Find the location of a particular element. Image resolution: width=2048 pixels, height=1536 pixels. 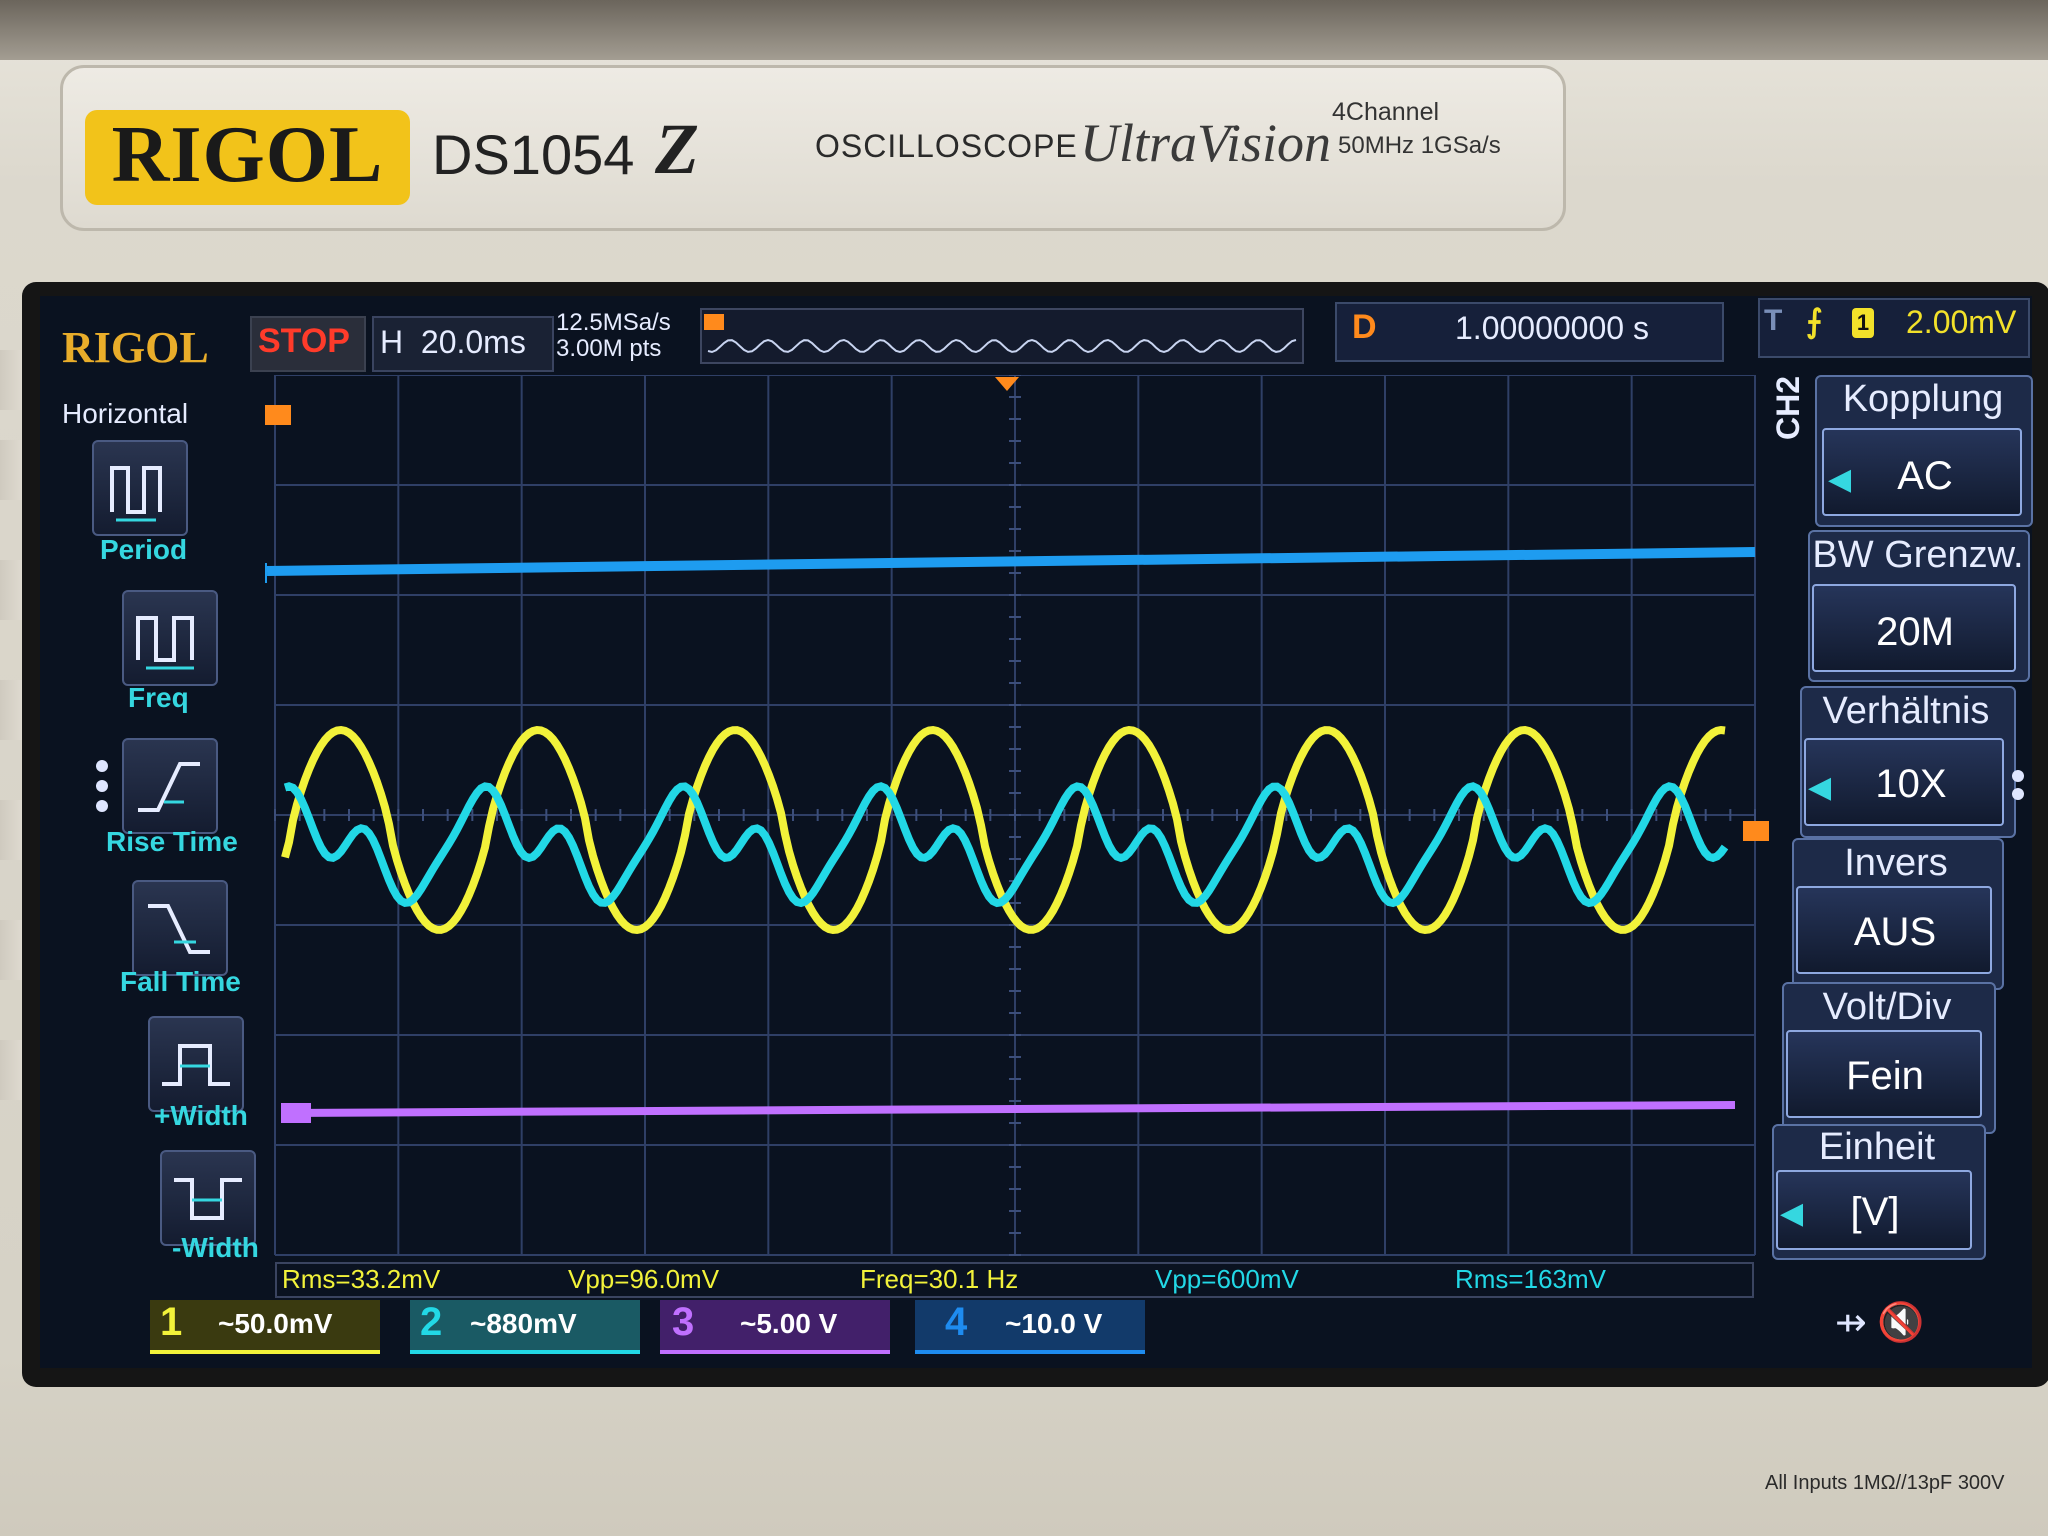

device-type-label: OSCILLOSCOPE is located at coordinates (946, 146).